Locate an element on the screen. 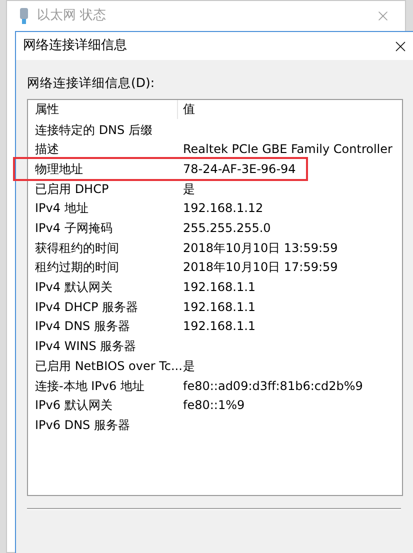  property-cell-text: IPv4 WINS 服务器 is located at coordinates (86, 347).